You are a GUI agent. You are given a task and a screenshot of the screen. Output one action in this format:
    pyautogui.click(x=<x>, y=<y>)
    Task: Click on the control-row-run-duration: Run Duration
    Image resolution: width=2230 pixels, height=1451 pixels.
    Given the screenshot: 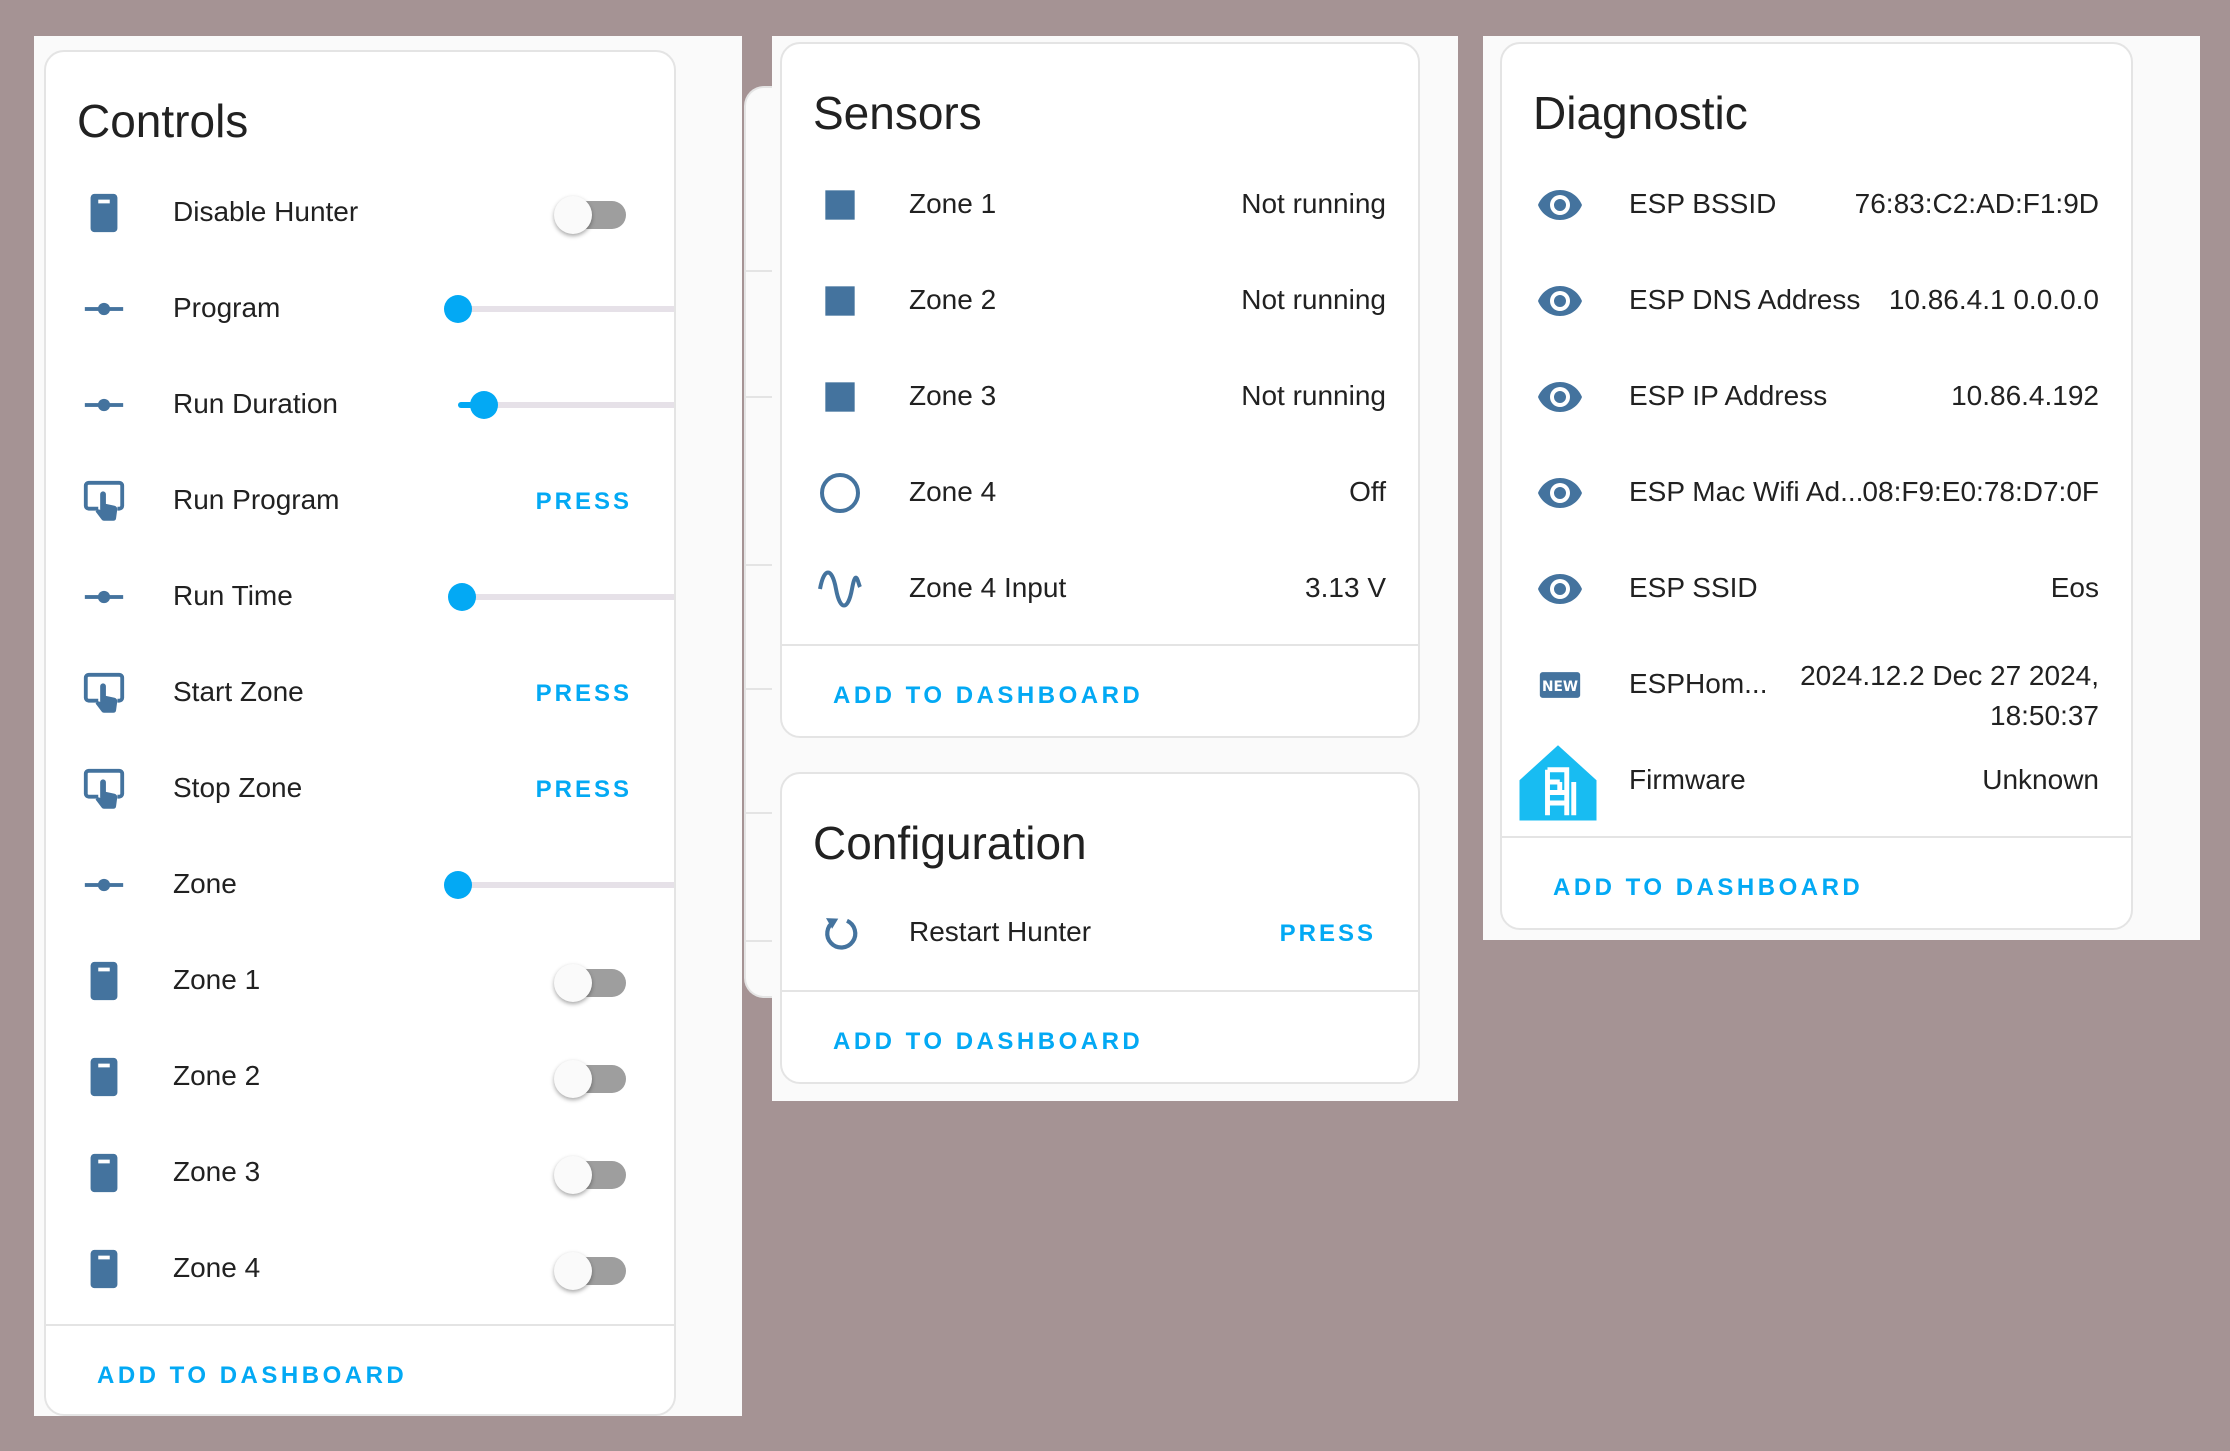 What is the action you would take?
    pyautogui.click(x=360, y=404)
    